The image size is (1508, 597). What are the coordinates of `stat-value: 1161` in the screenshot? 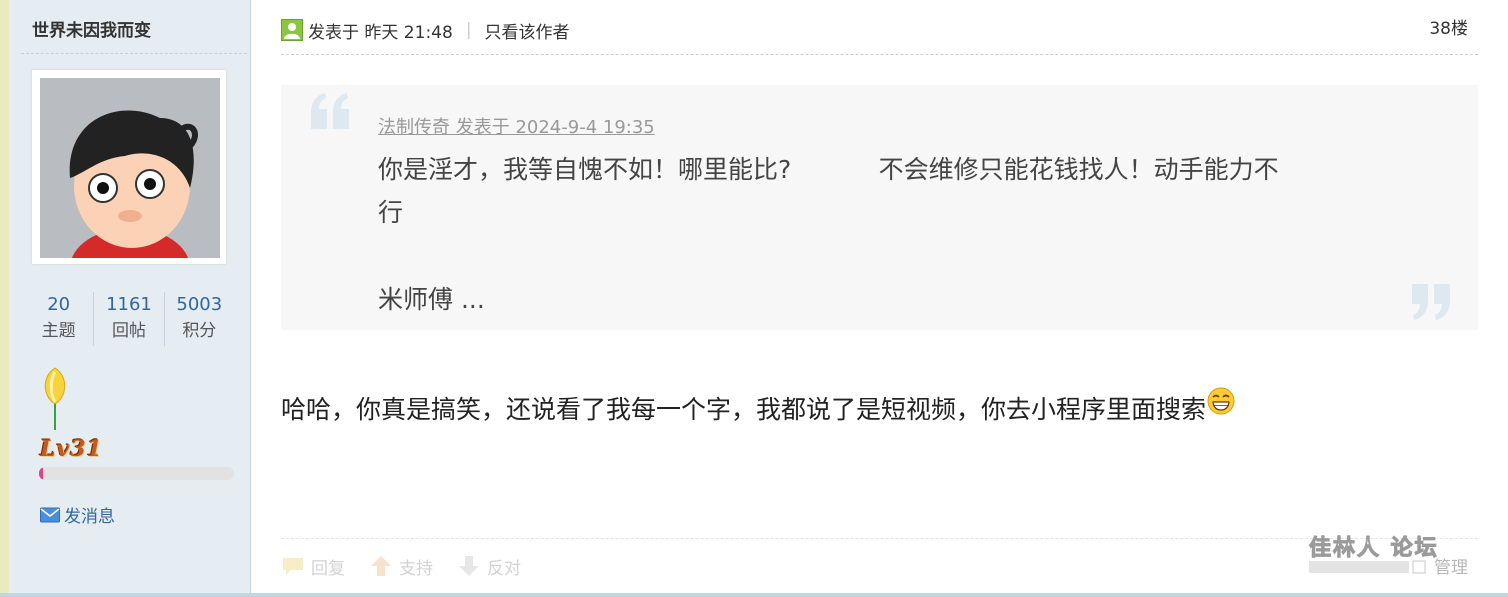 It's located at (128, 305).